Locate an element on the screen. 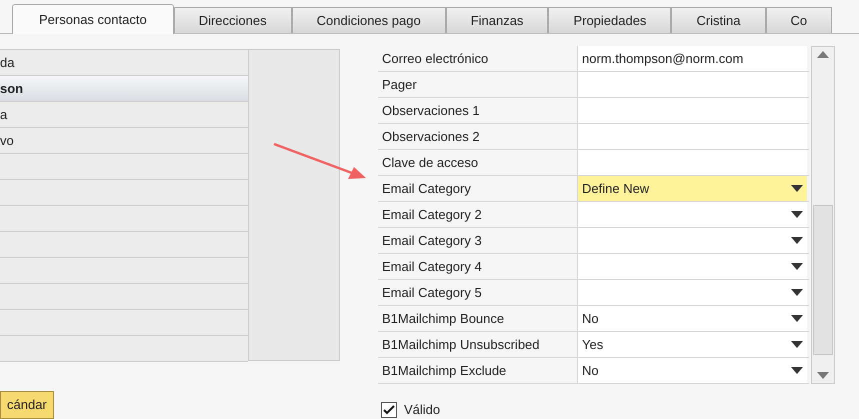 The height and width of the screenshot is (419, 859). scroll-up-icon is located at coordinates (823, 54).